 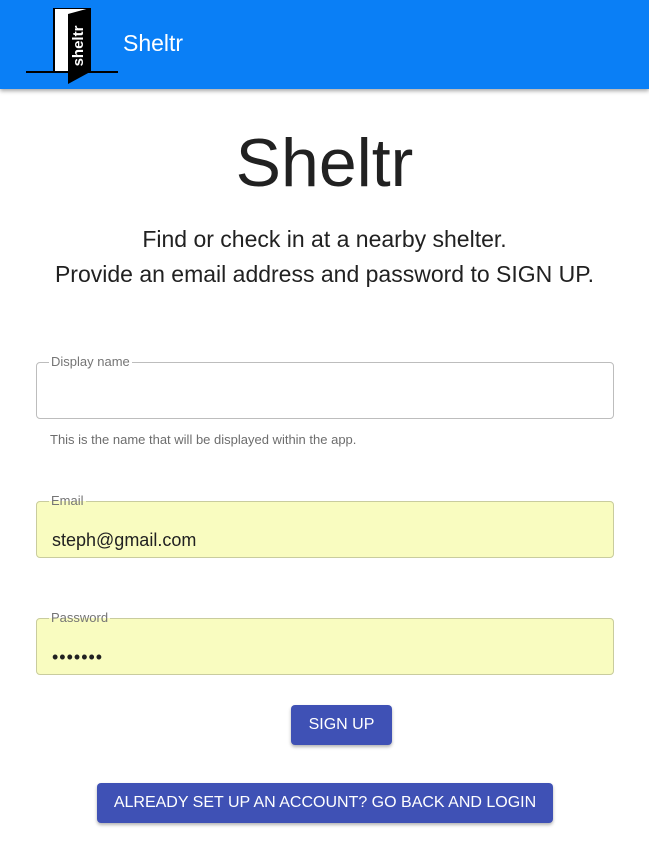 What do you see at coordinates (90, 361) in the screenshot?
I see `display-name-label: Display name` at bounding box center [90, 361].